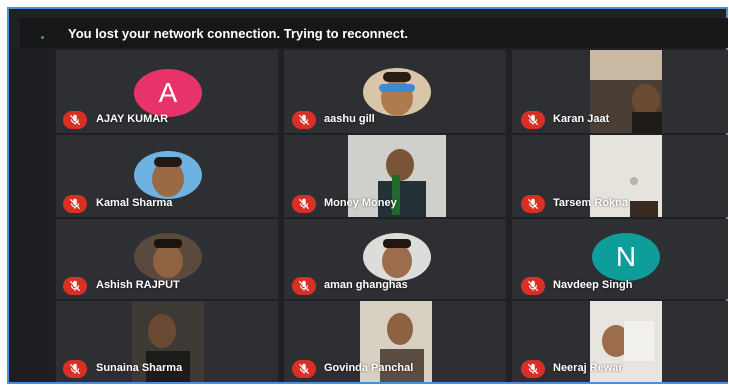  I want to click on participant-tile, so click(395, 91).